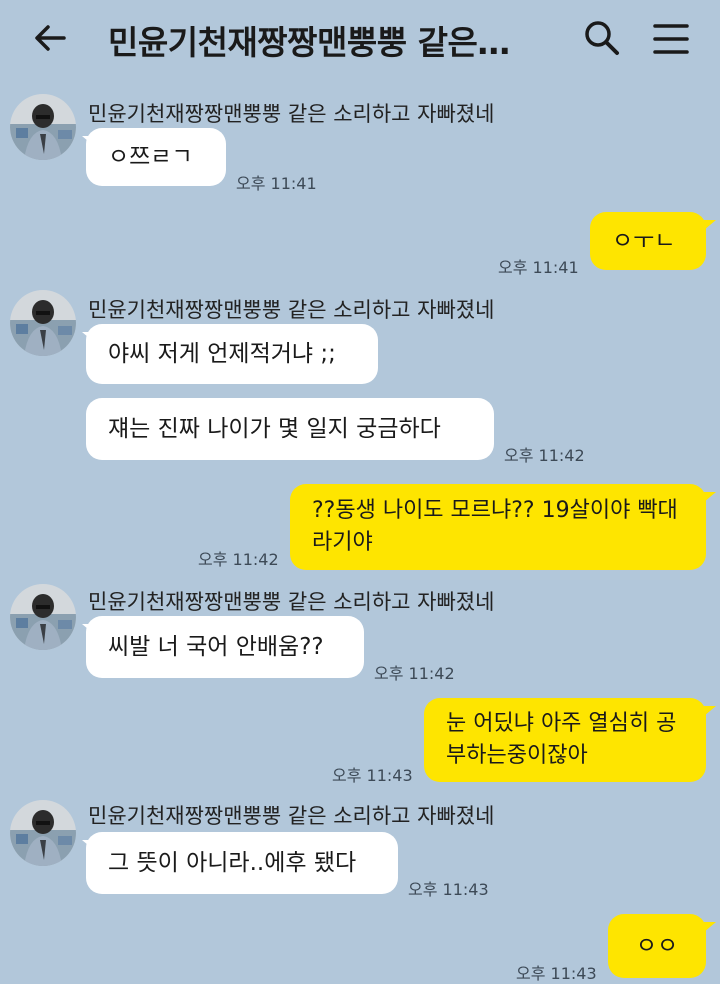  I want to click on back-arrow-icon, so click(50, 38).